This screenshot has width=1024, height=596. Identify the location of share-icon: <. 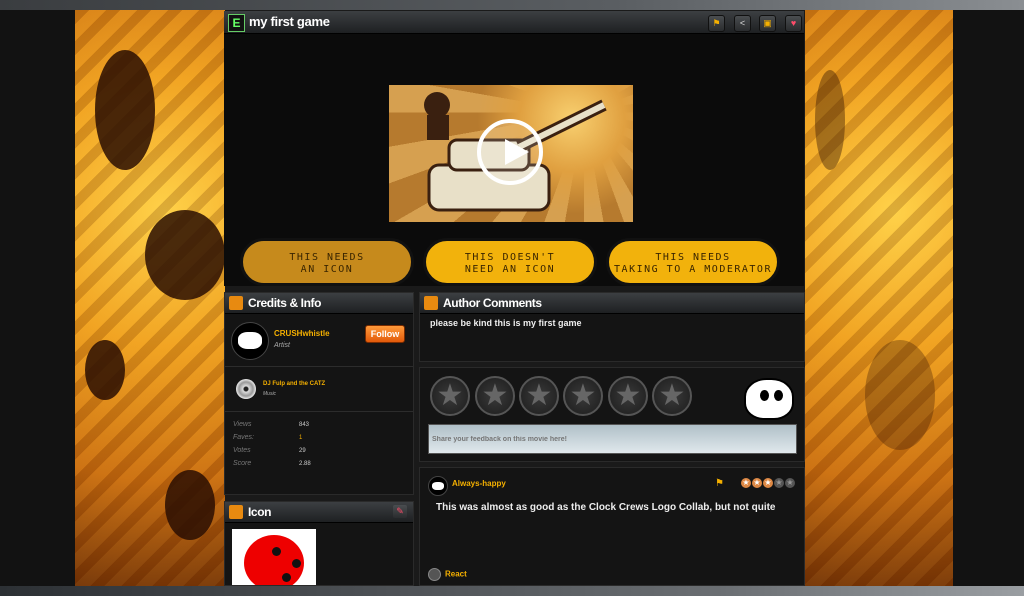
(742, 23).